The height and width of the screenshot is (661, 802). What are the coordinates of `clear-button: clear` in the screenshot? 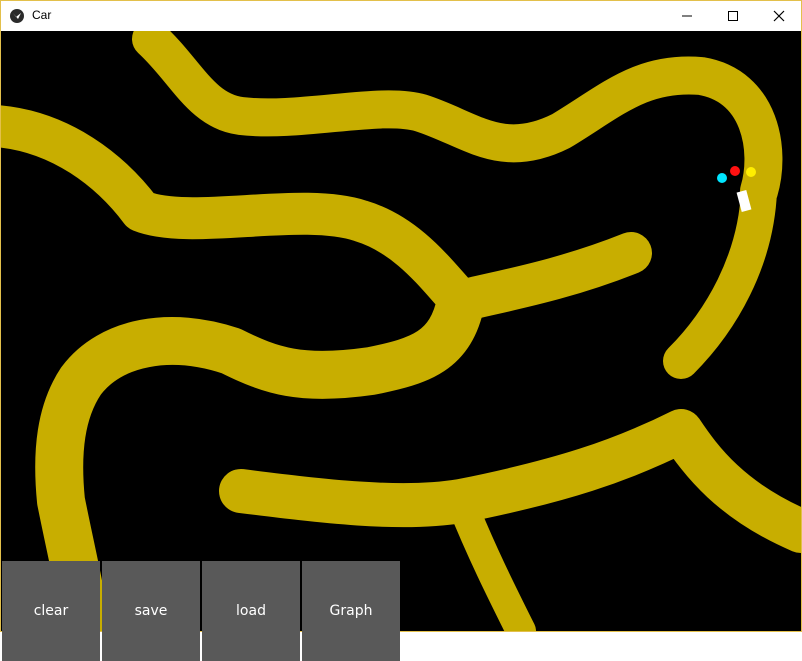 It's located at (51, 611).